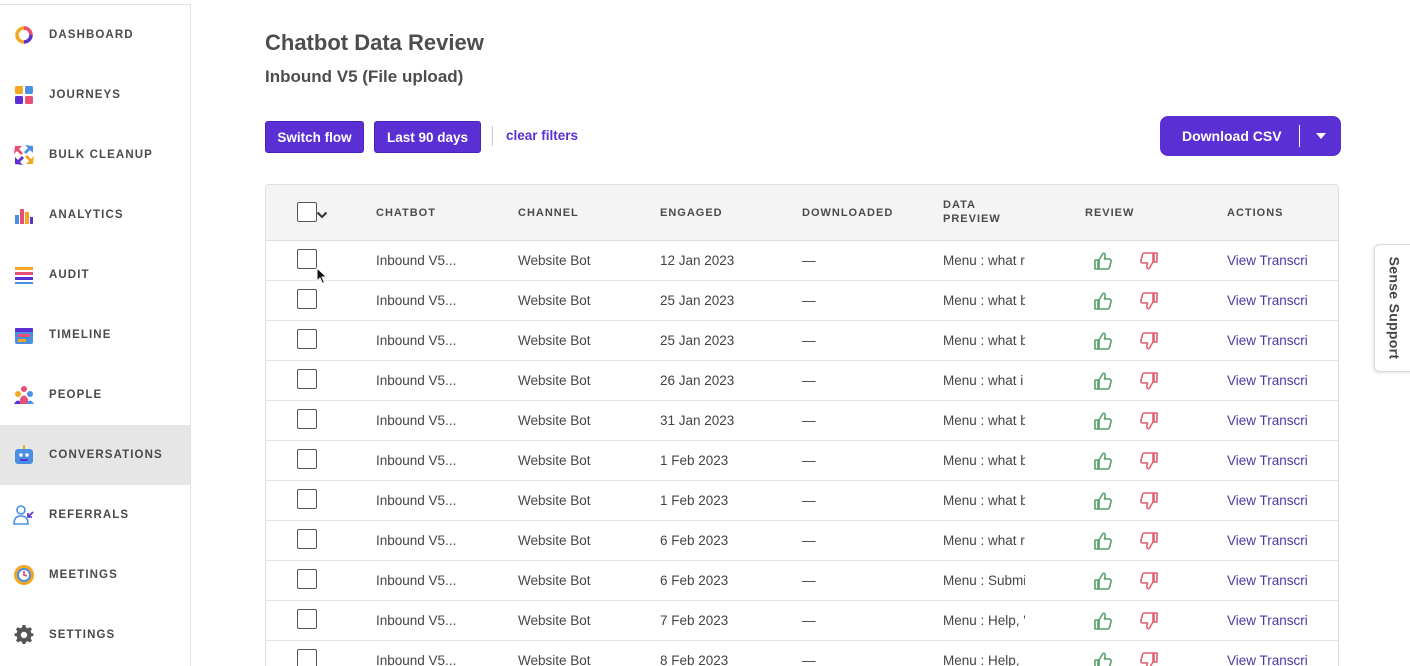 The width and height of the screenshot is (1410, 666). What do you see at coordinates (314, 137) in the screenshot?
I see `switch-flow-button: Switch flow` at bounding box center [314, 137].